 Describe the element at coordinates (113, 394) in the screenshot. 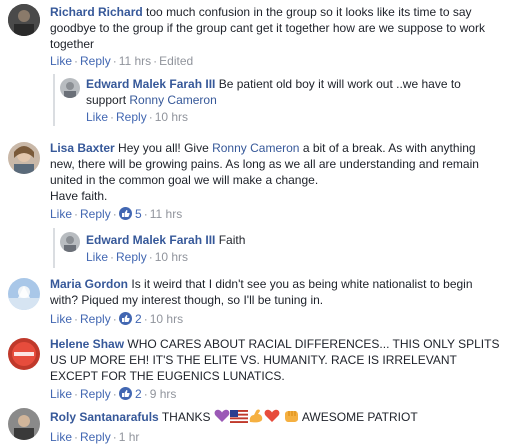

I see `comment-actions: Like · Reply · 2 · 9 hrs` at that location.